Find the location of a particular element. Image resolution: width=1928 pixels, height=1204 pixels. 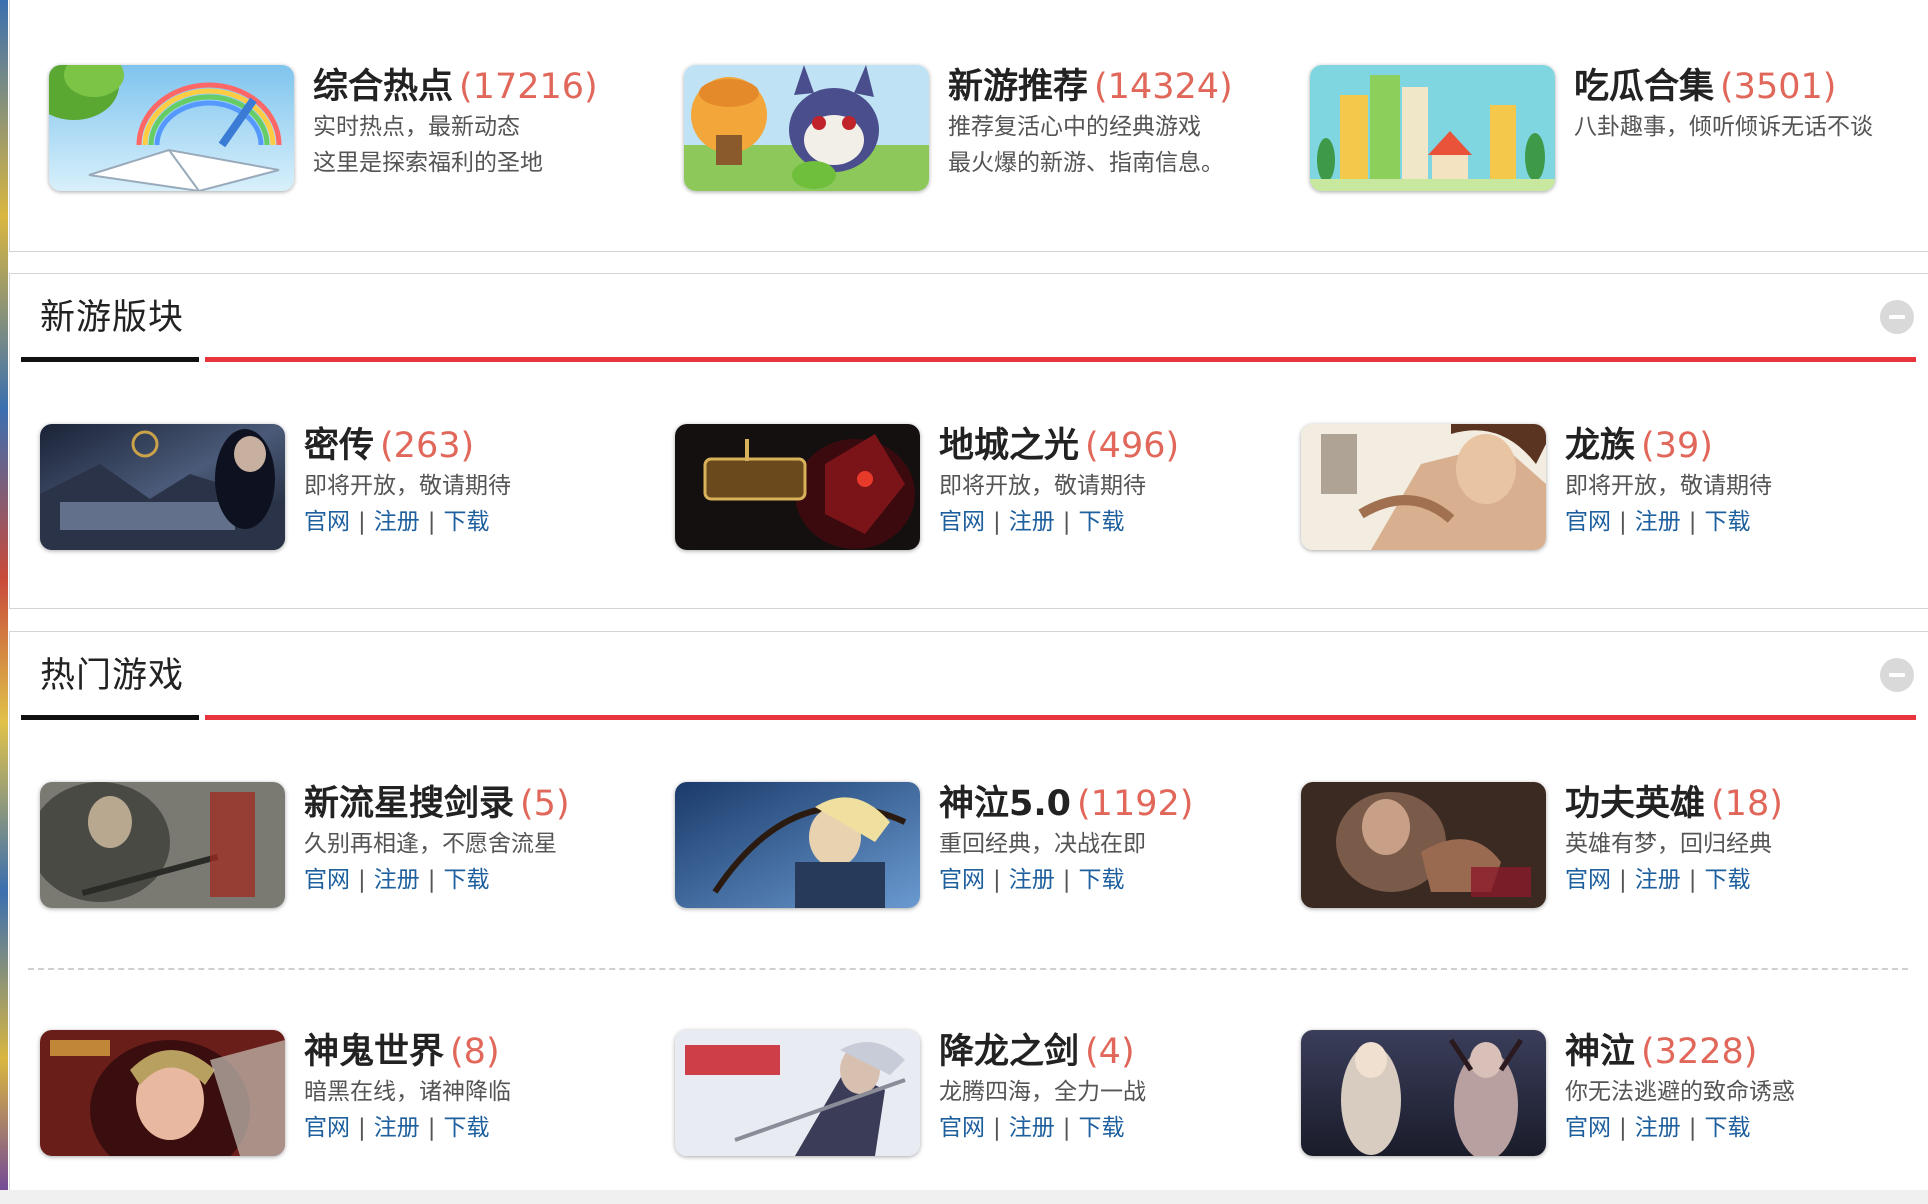

game-name: 密传 is located at coordinates (339, 446).